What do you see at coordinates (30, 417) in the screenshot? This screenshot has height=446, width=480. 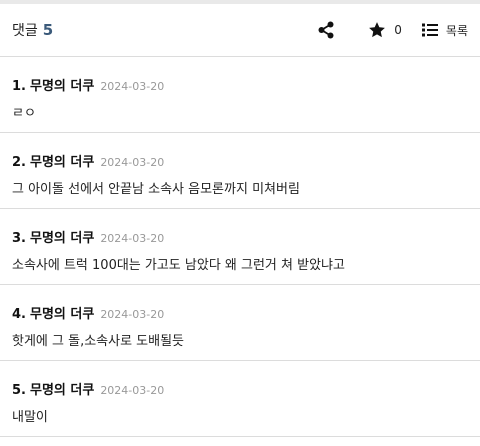 I see `comment-text: 내말이` at bounding box center [30, 417].